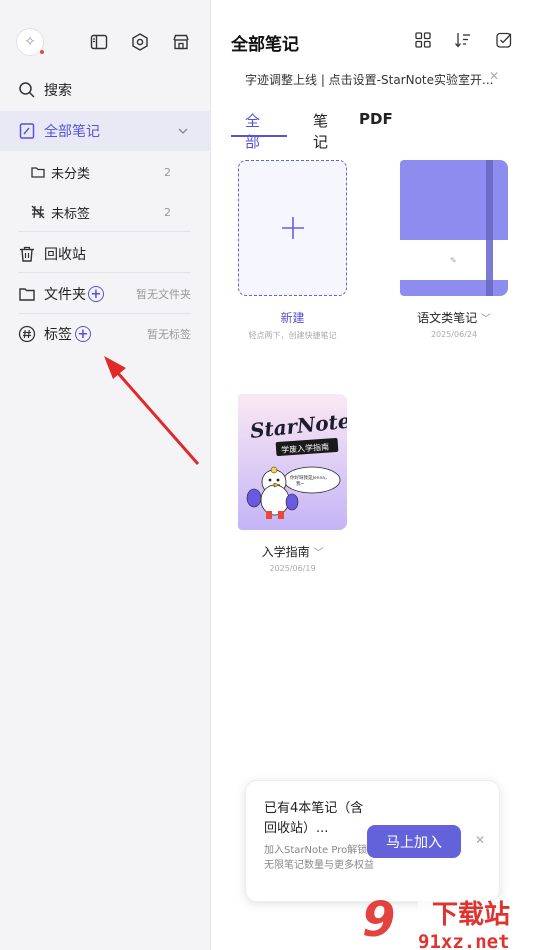  I want to click on annotation-arrow, so click(152, 410).